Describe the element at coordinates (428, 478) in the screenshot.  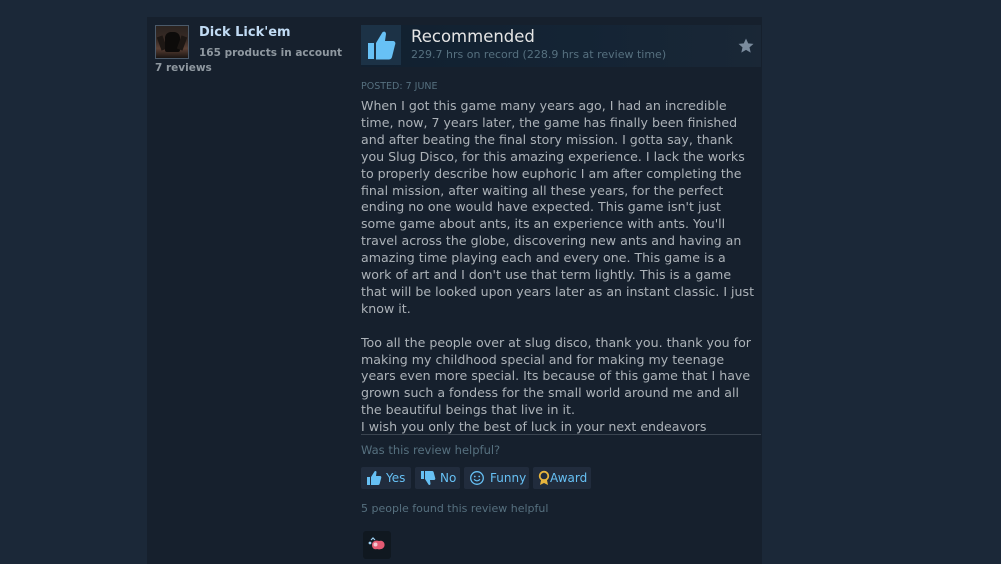
I see `thumbs-down-icon` at that location.